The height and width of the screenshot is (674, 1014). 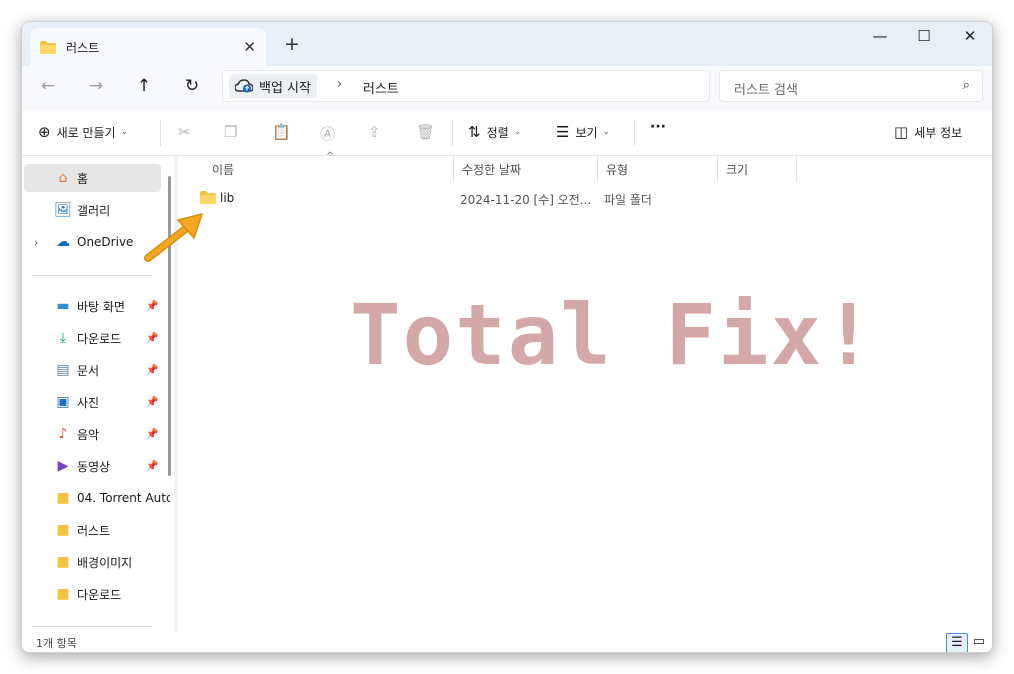 What do you see at coordinates (492, 169) in the screenshot?
I see `column-header-label: 수정한 날짜` at bounding box center [492, 169].